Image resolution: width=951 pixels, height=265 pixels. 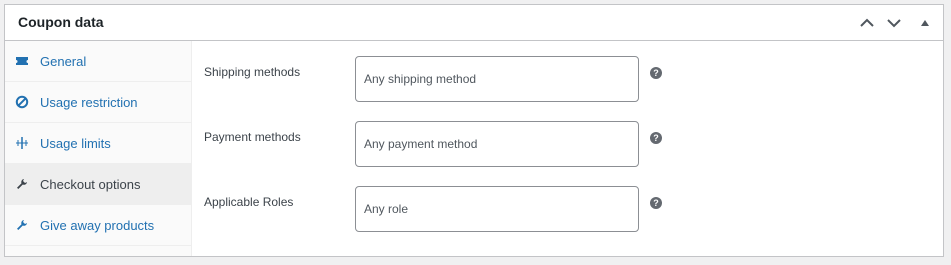 I want to click on chevron-down-icon, so click(x=894, y=23).